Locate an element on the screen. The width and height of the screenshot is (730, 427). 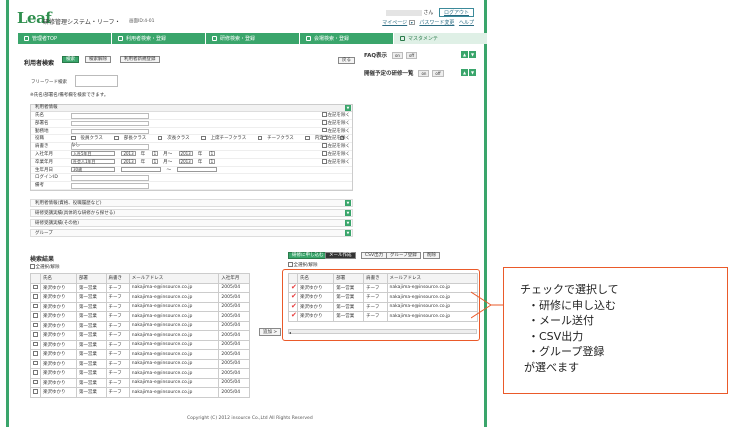
password-change-link: パスワード変更 is located at coordinates (436, 23).